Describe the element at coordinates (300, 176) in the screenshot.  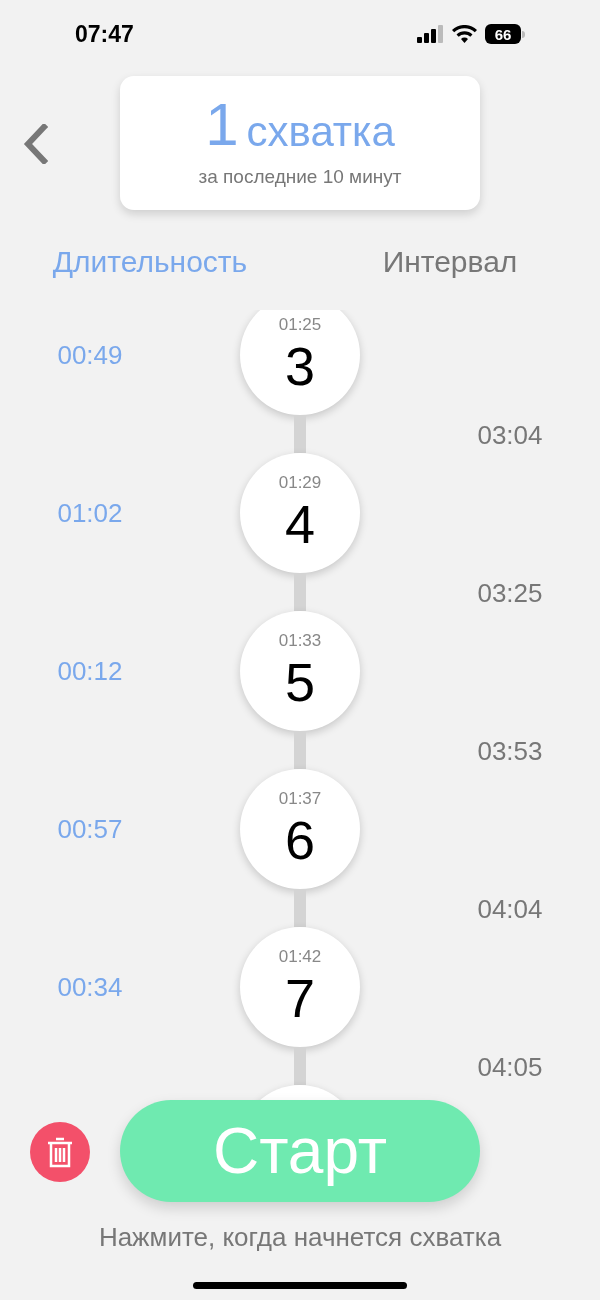
I see `summary-subtitle: за последние 10 минут` at that location.